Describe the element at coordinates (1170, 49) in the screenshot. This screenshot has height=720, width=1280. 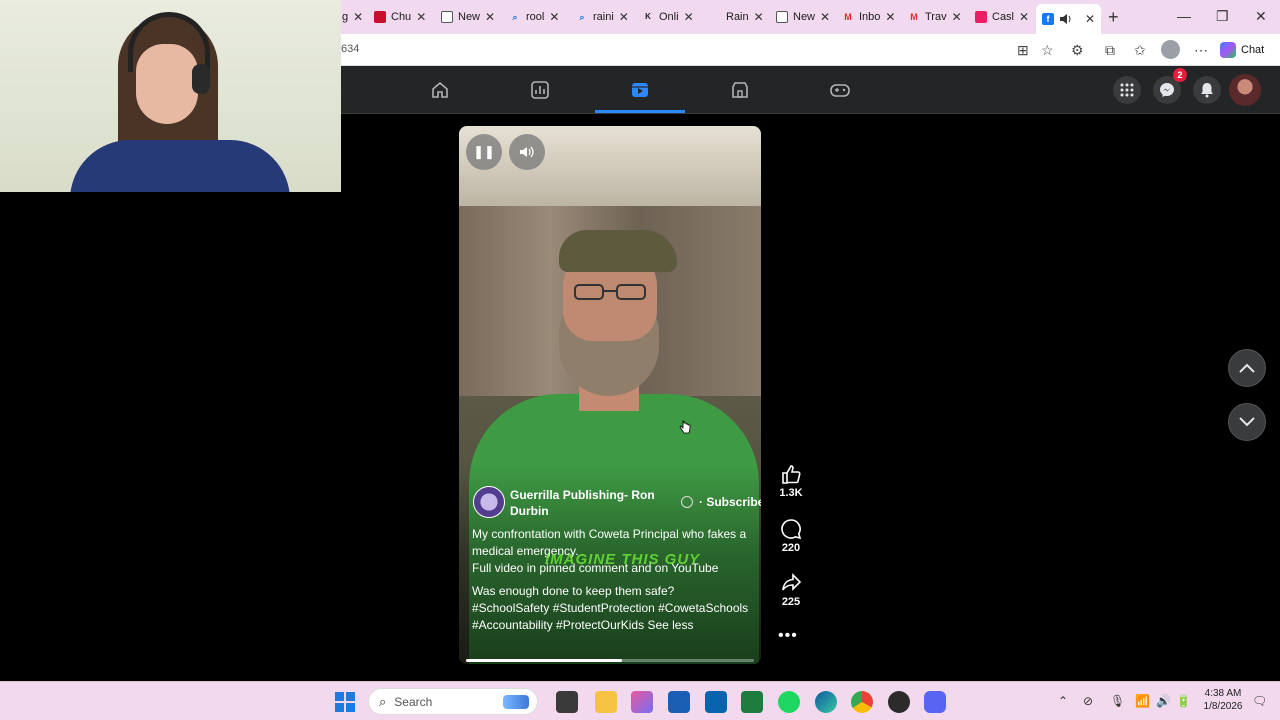
I see `browser-profile-avatar` at that location.